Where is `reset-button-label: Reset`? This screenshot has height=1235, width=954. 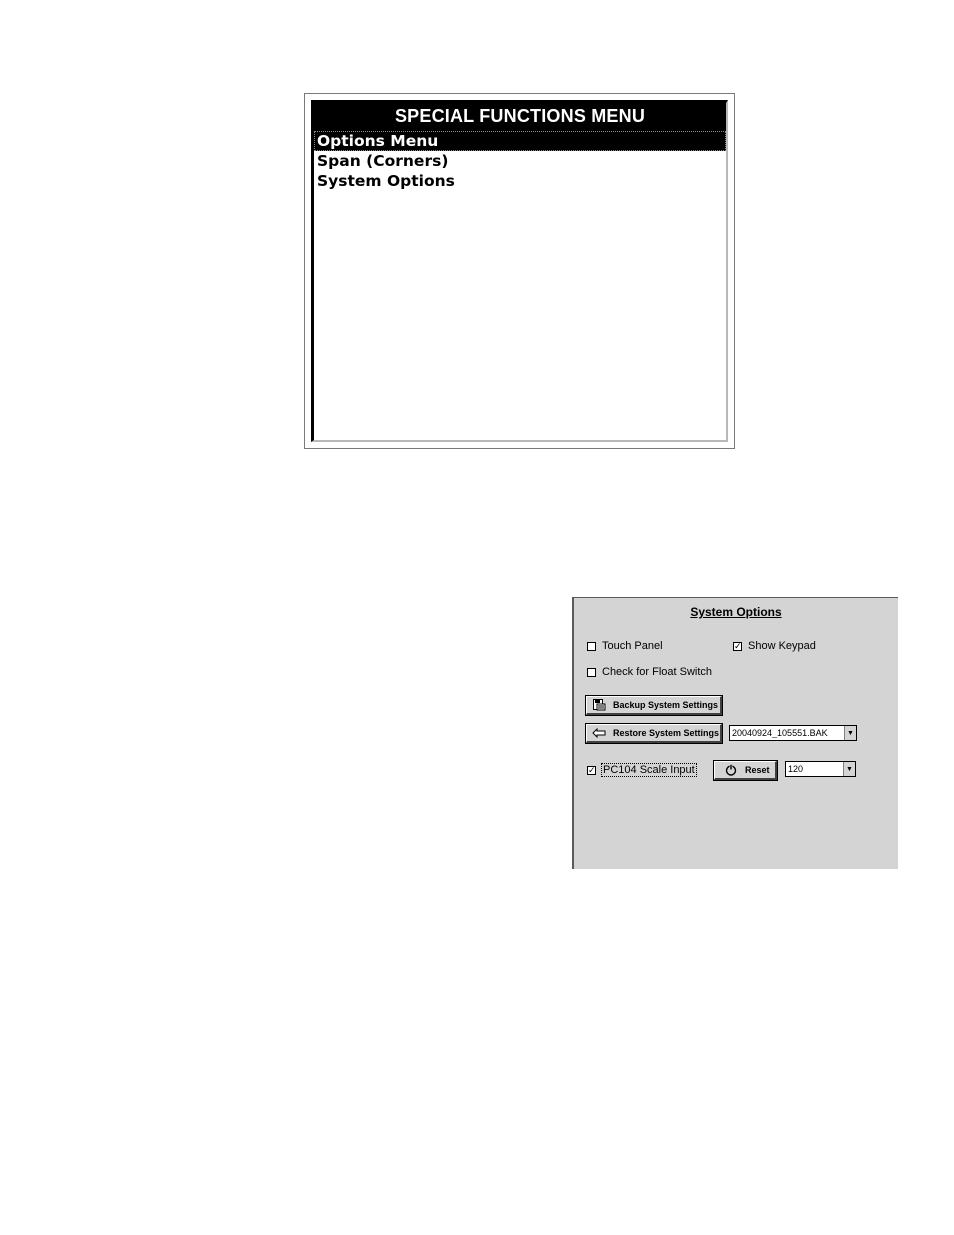 reset-button-label: Reset is located at coordinates (757, 770).